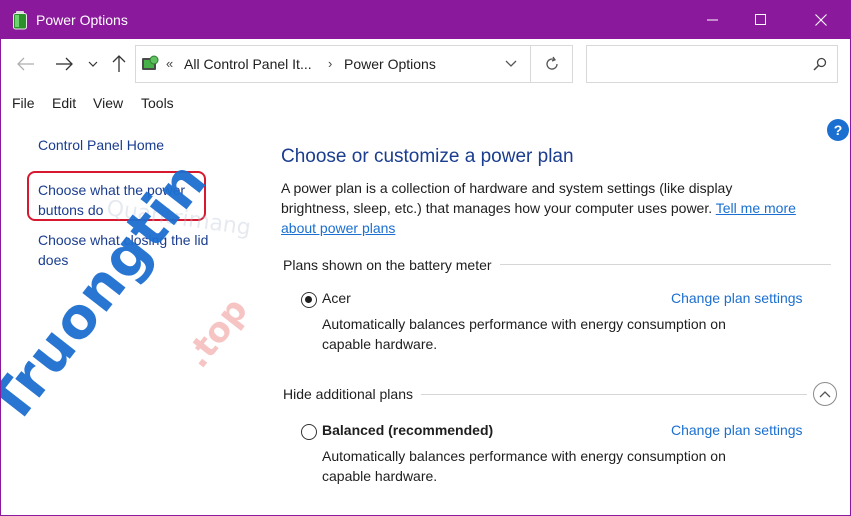 The width and height of the screenshot is (851, 516). What do you see at coordinates (391, 265) in the screenshot?
I see `battery-section-label: Plans shown on the battery meter` at bounding box center [391, 265].